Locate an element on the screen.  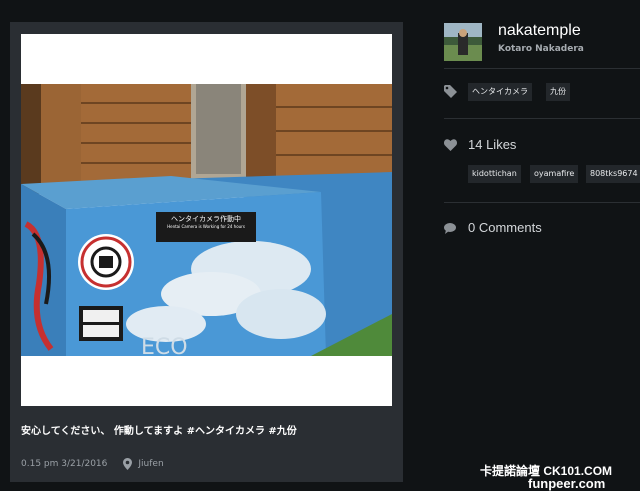
post-caption: 安心してください、 作動してますよ #ヘンタイカメラ #九份 is located at coordinates (159, 431).